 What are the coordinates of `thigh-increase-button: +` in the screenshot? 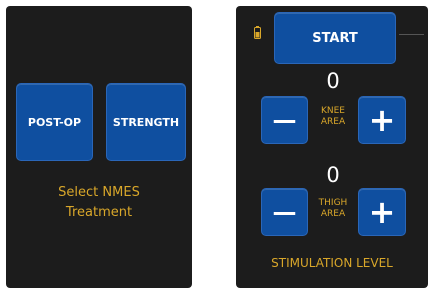 It's located at (382, 212).